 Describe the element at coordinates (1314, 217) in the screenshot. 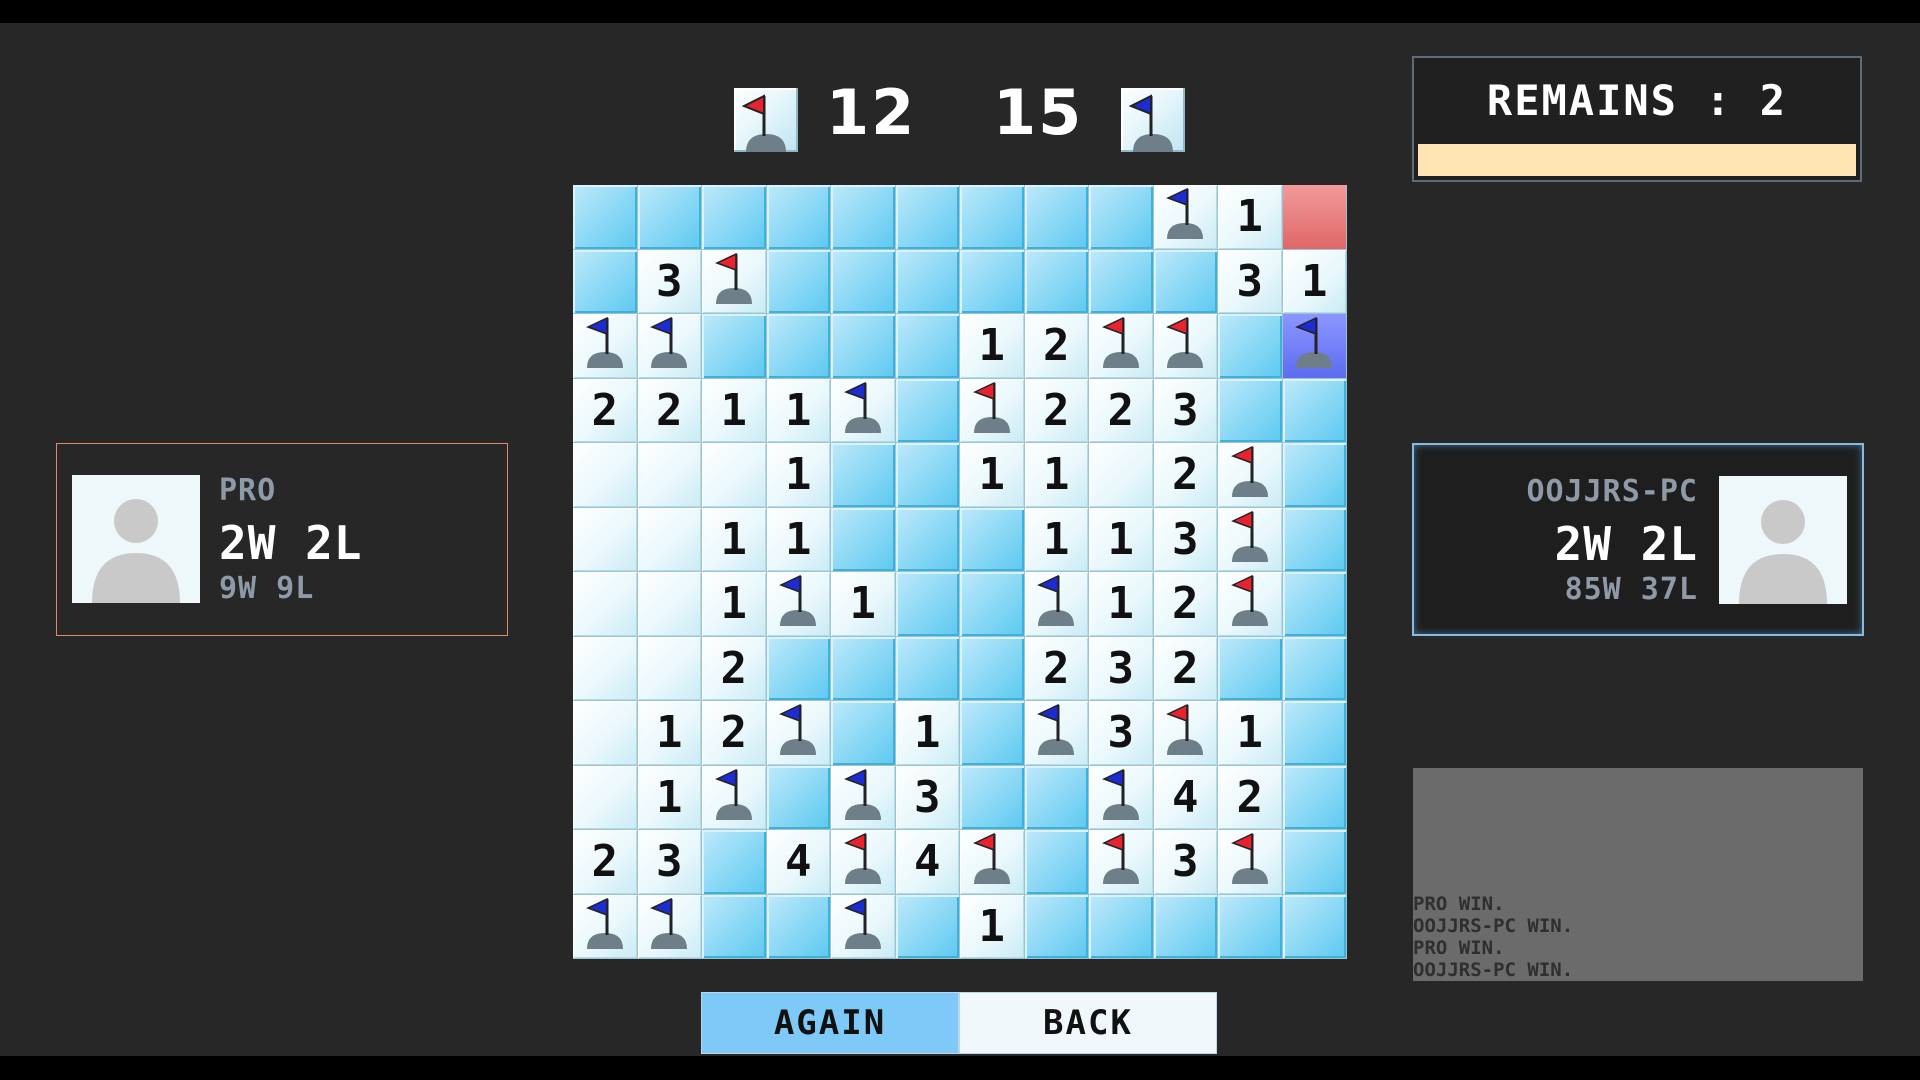

I see `last-move-cell-red` at that location.